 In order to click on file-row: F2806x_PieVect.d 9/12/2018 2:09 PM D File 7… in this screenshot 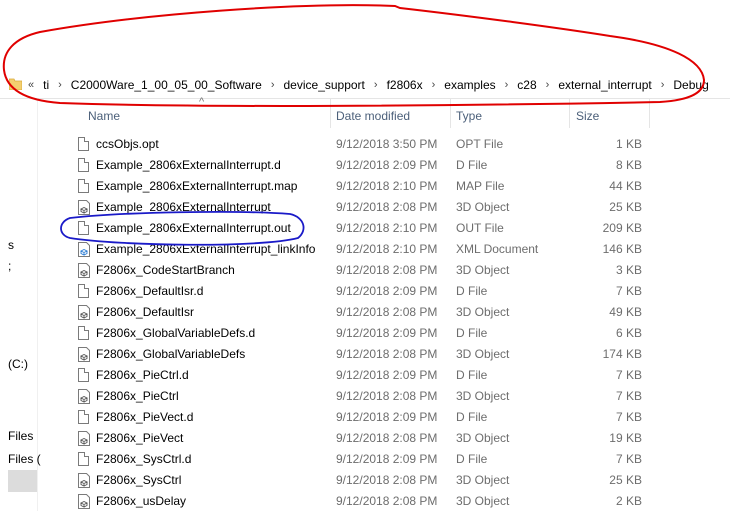, I will do `click(398, 417)`.